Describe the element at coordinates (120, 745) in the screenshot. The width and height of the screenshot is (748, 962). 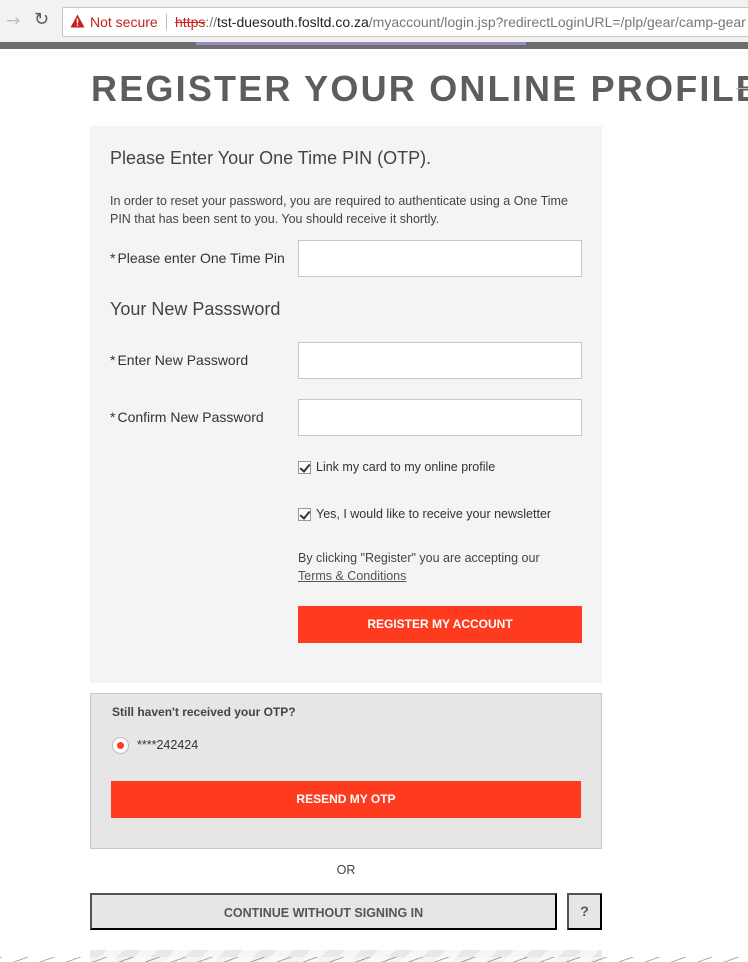
I see `phone-radio` at that location.